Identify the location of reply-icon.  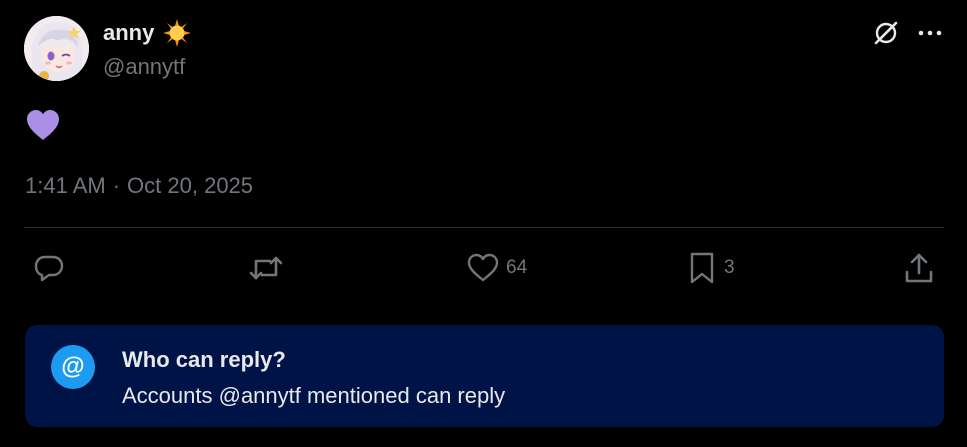
(49, 268).